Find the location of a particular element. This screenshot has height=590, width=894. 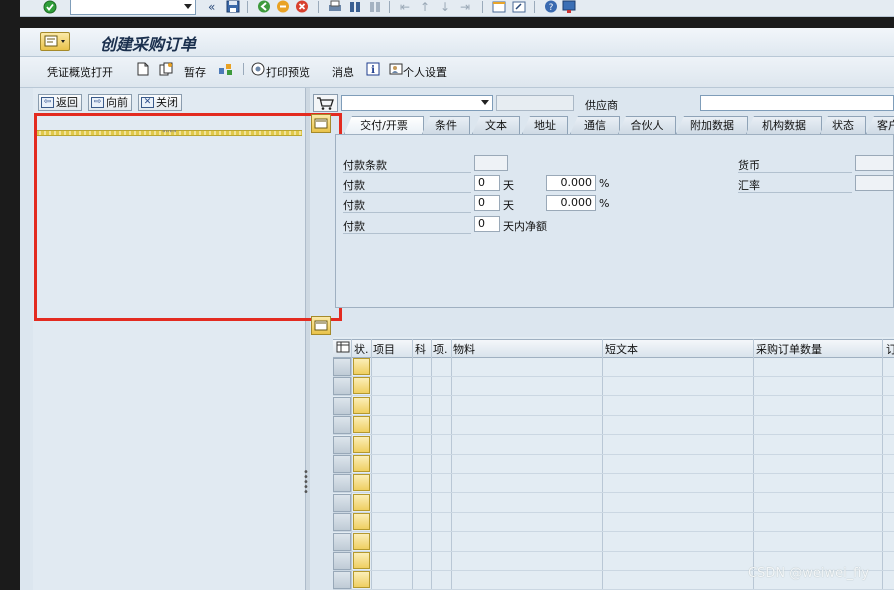

discount-percent-1: 0.000 is located at coordinates (571, 183).